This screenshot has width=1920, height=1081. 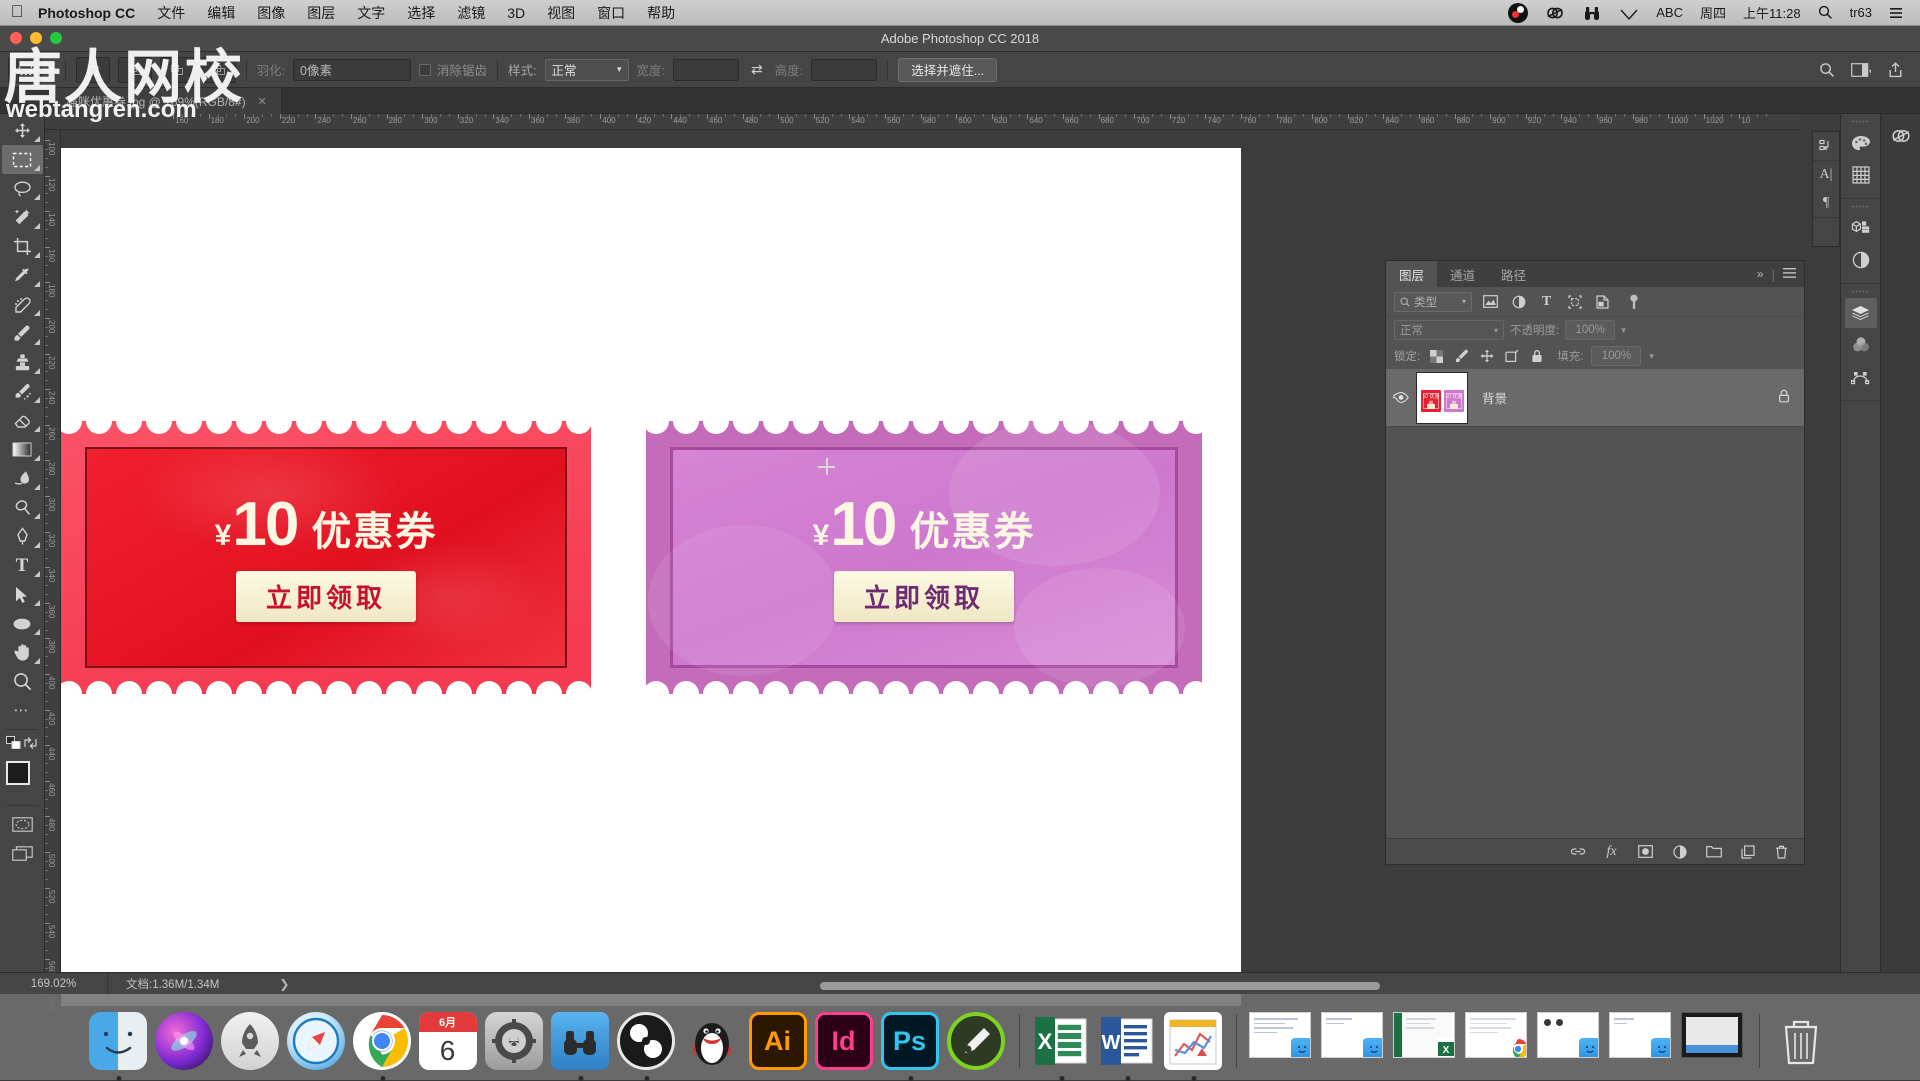 What do you see at coordinates (18, 773) in the screenshot?
I see `foreground-color-swatch` at bounding box center [18, 773].